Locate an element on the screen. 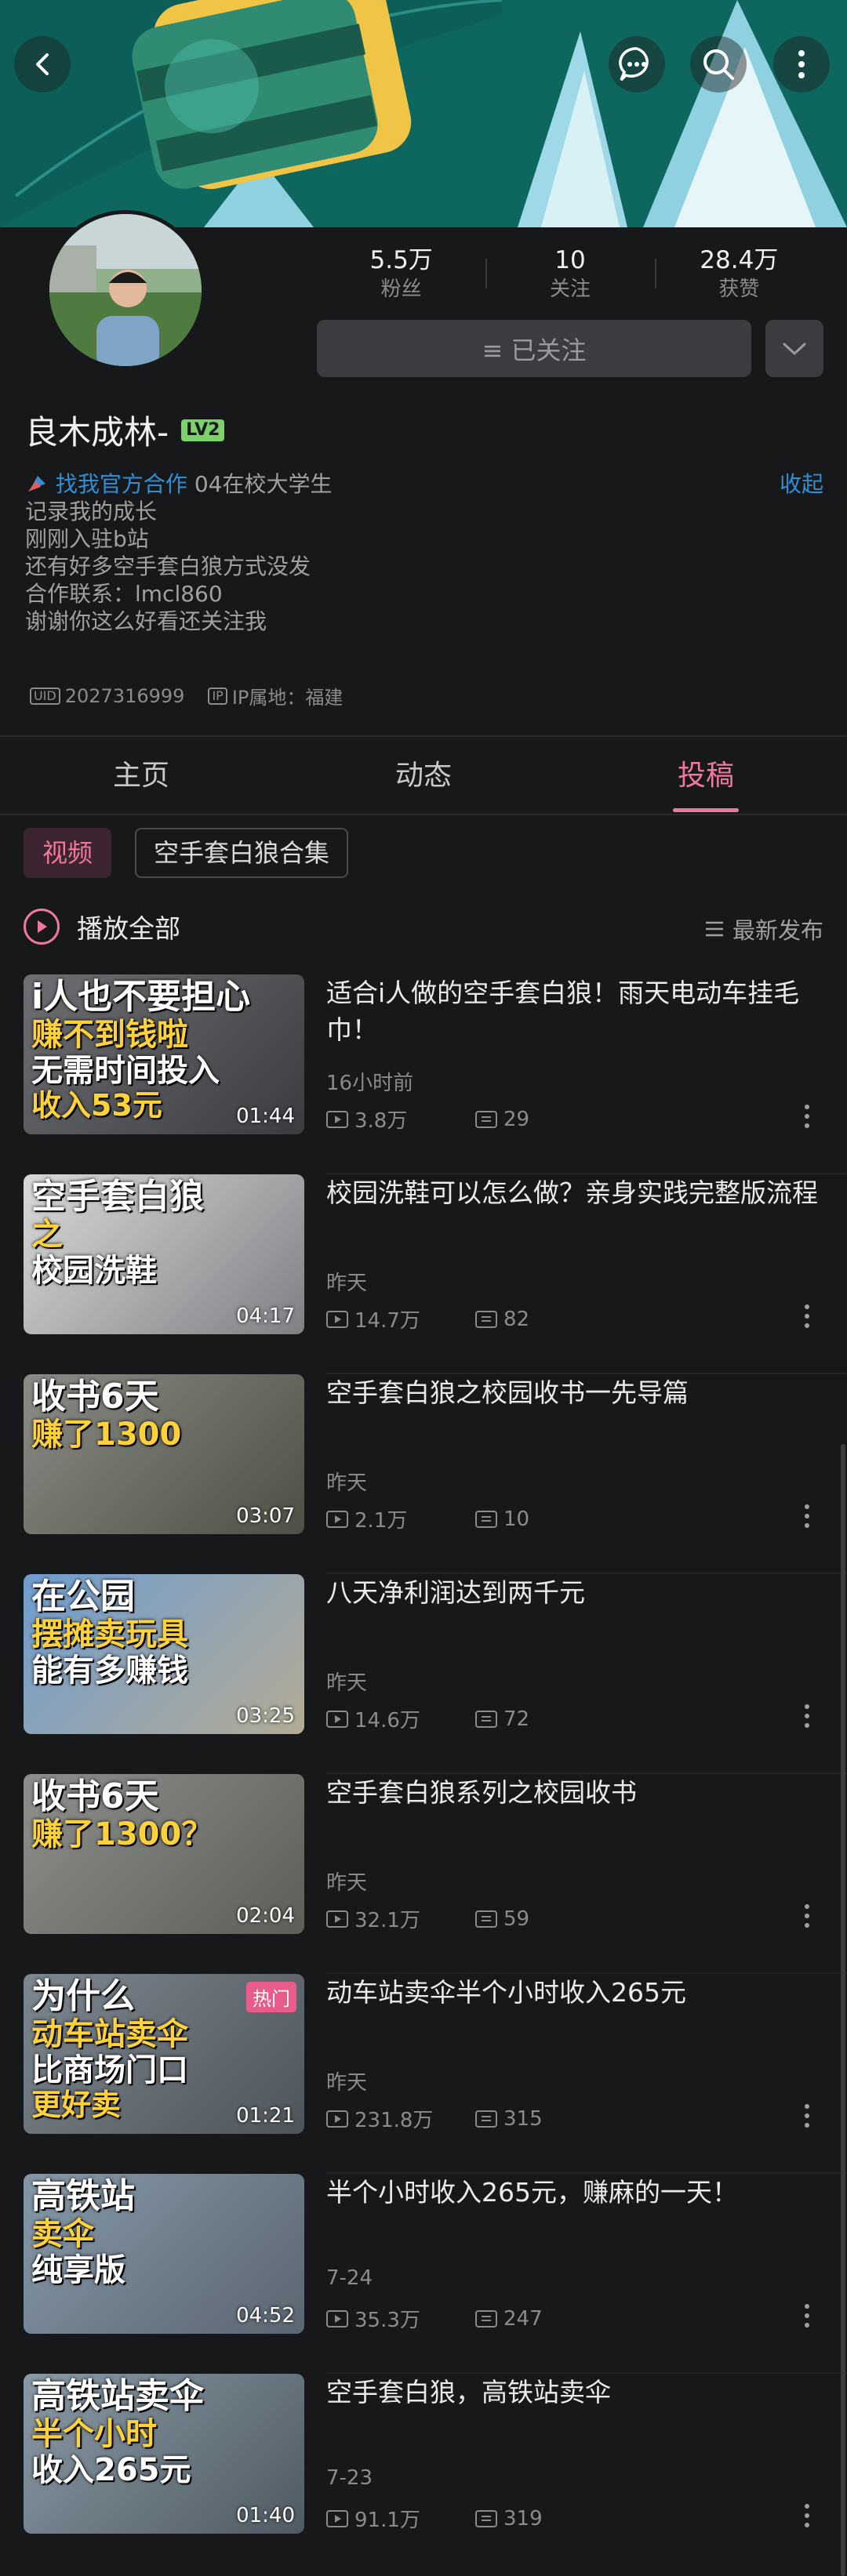  stat-number: 5.5万 is located at coordinates (401, 260).